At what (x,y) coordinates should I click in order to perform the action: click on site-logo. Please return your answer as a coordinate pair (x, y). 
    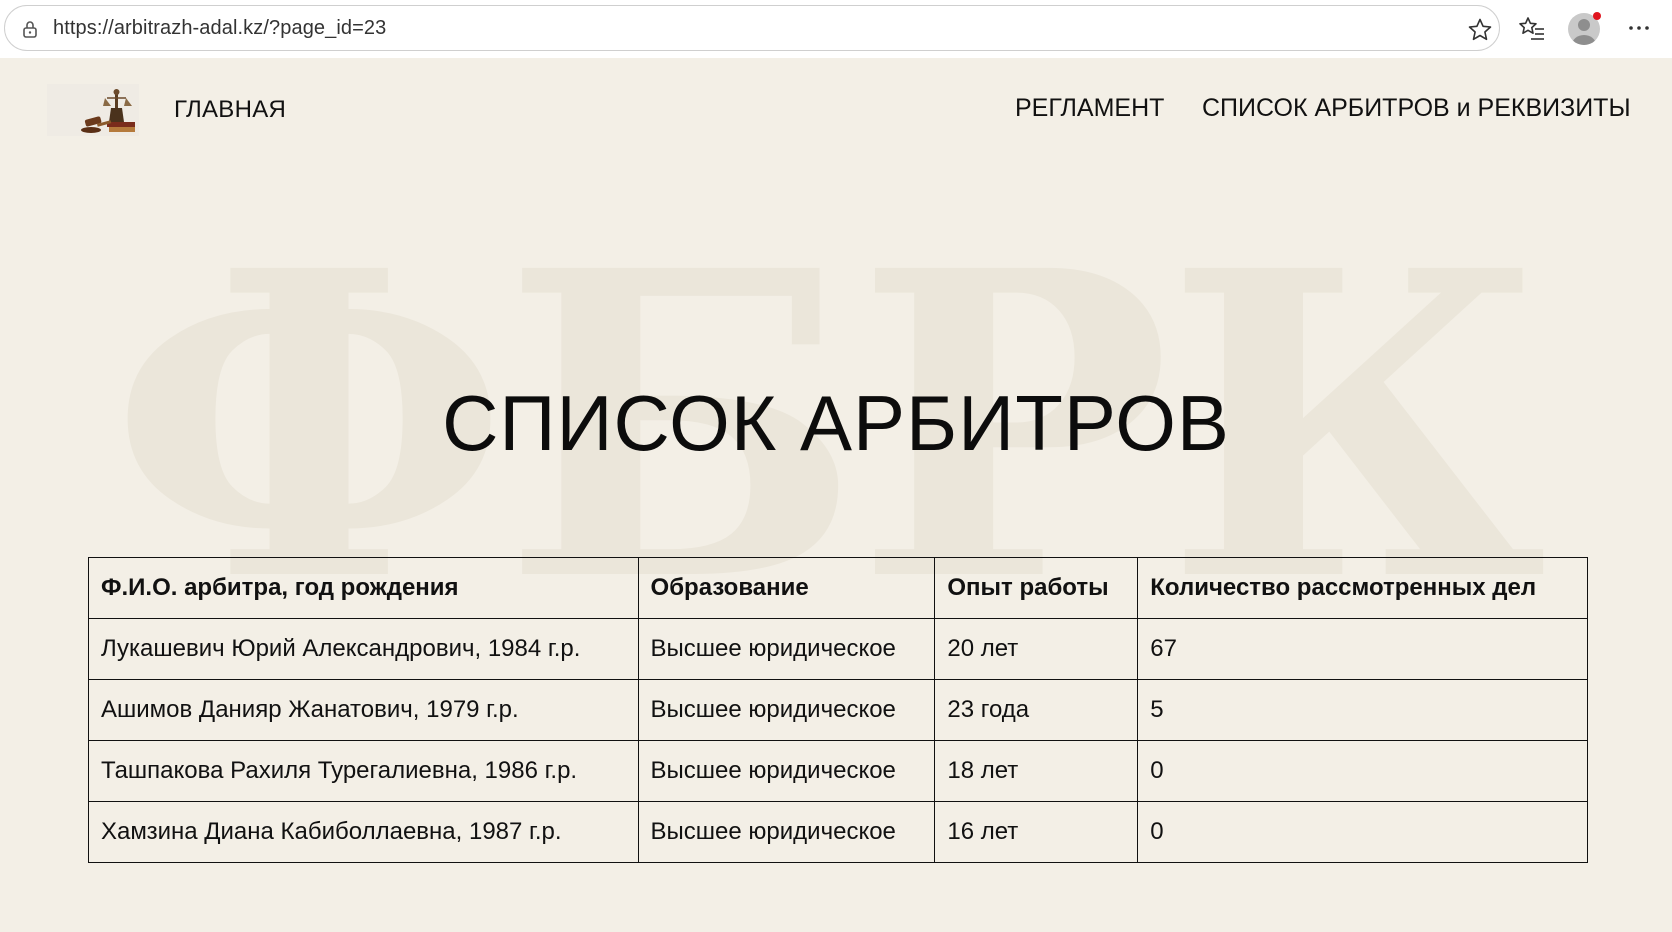
    Looking at the image, I should click on (93, 110).